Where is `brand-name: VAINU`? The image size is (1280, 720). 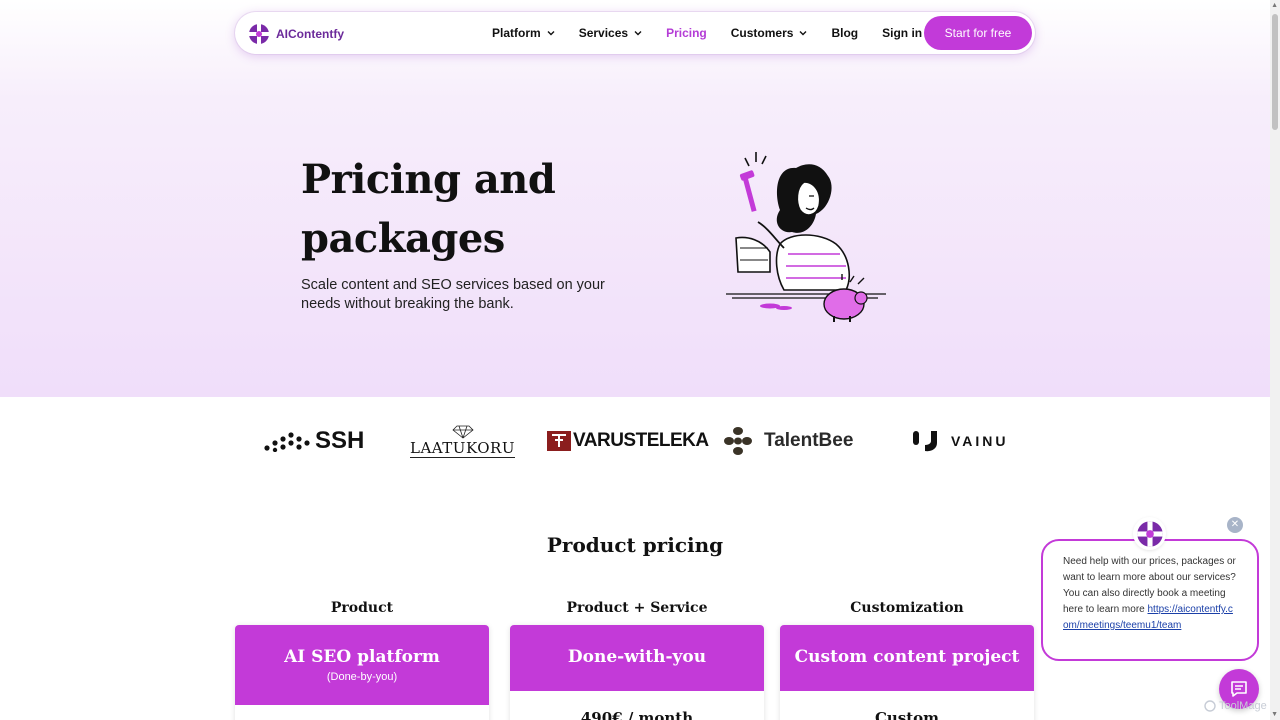 brand-name: VAINU is located at coordinates (980, 441).